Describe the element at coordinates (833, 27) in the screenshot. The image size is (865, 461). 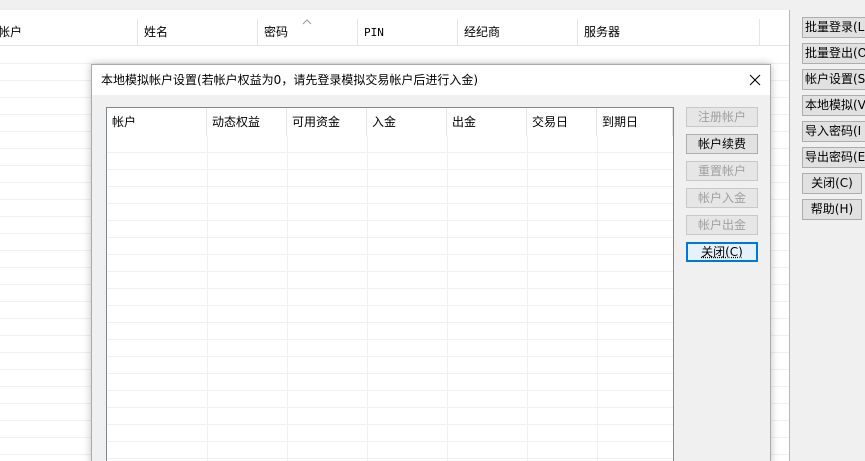
I see `batch-login-button: 批量登录(L` at that location.